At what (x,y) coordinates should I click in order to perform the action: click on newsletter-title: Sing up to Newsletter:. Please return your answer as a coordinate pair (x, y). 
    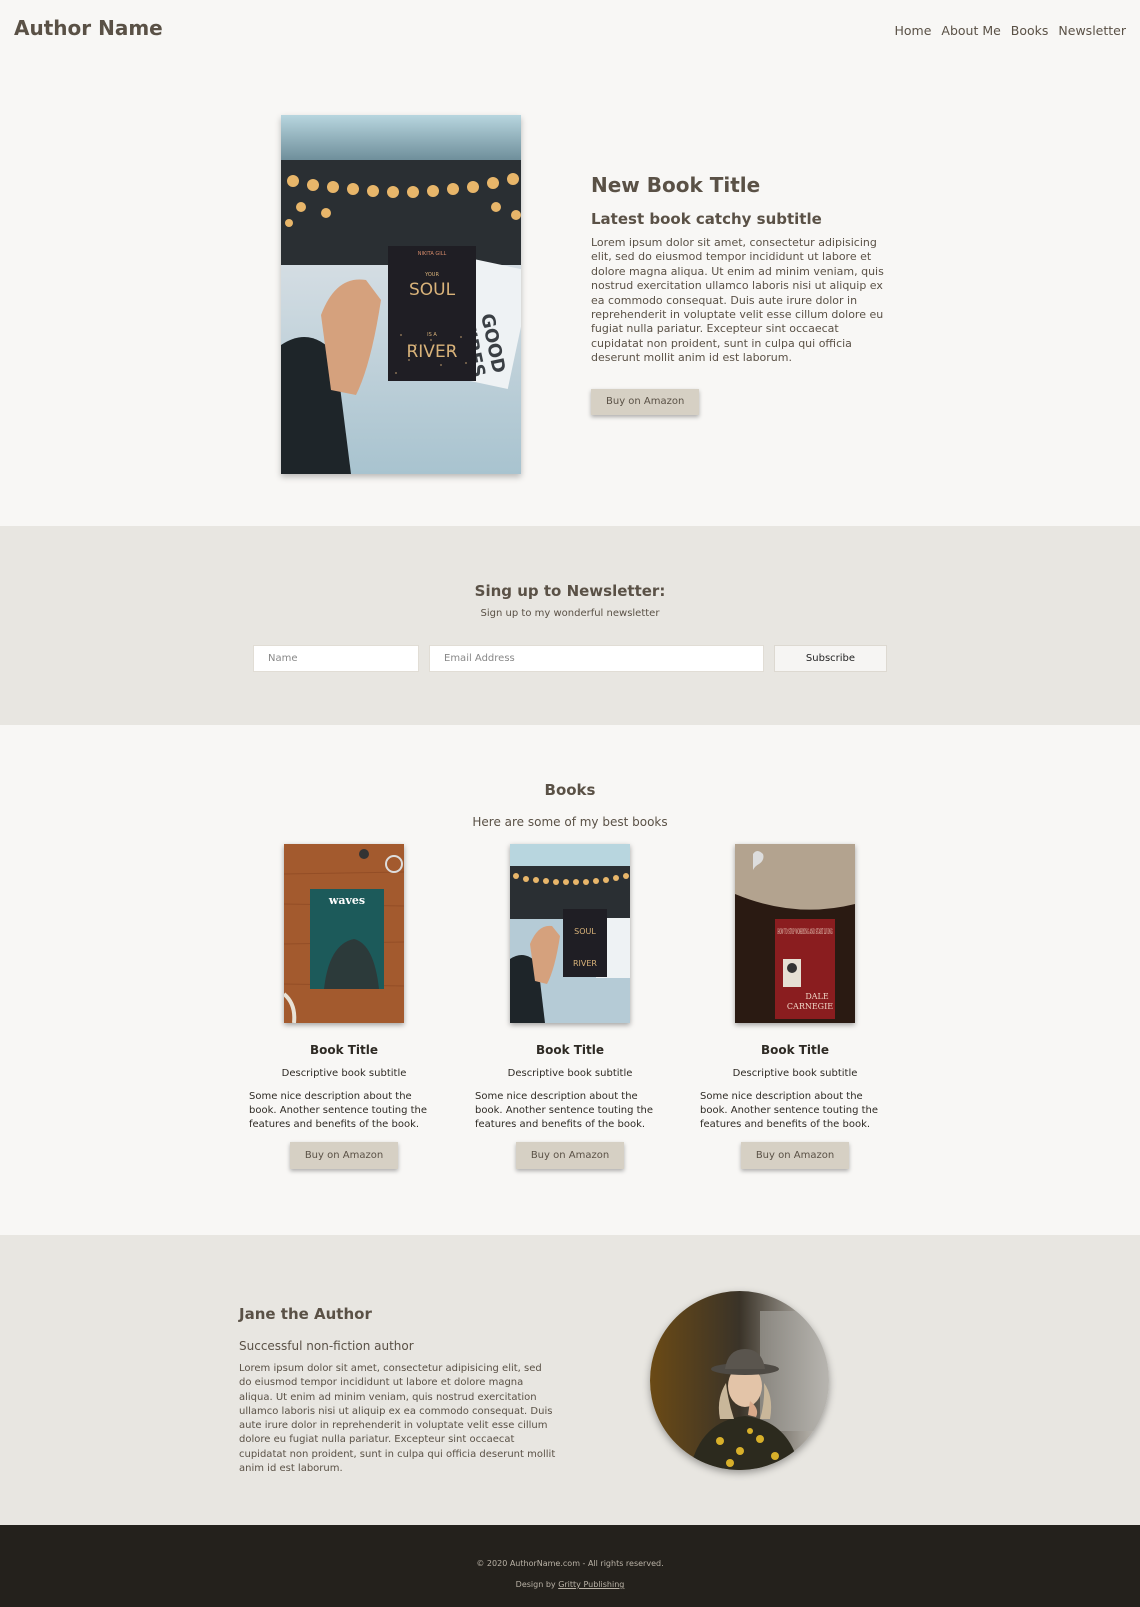
    Looking at the image, I should click on (570, 591).